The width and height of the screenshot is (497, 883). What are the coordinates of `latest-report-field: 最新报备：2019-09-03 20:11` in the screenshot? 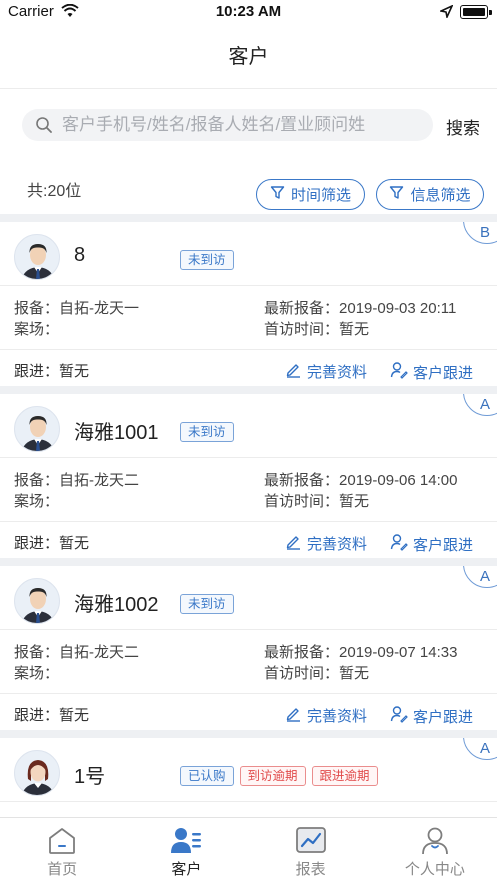 It's located at (360, 307).